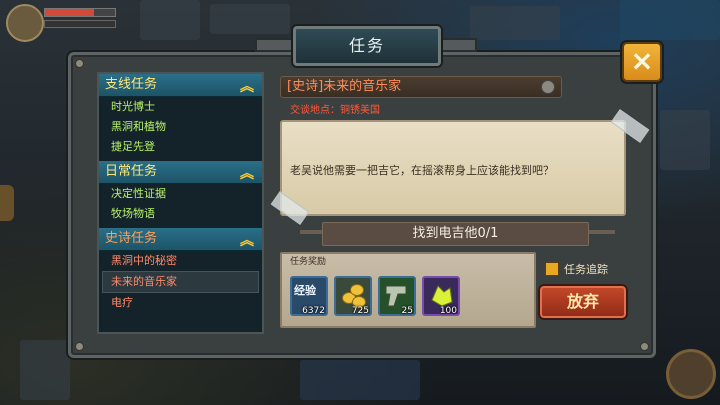 This screenshot has width=720, height=405. Describe the element at coordinates (180, 282) in the screenshot. I see `quest-item-selected: 未来的音乐家` at that location.